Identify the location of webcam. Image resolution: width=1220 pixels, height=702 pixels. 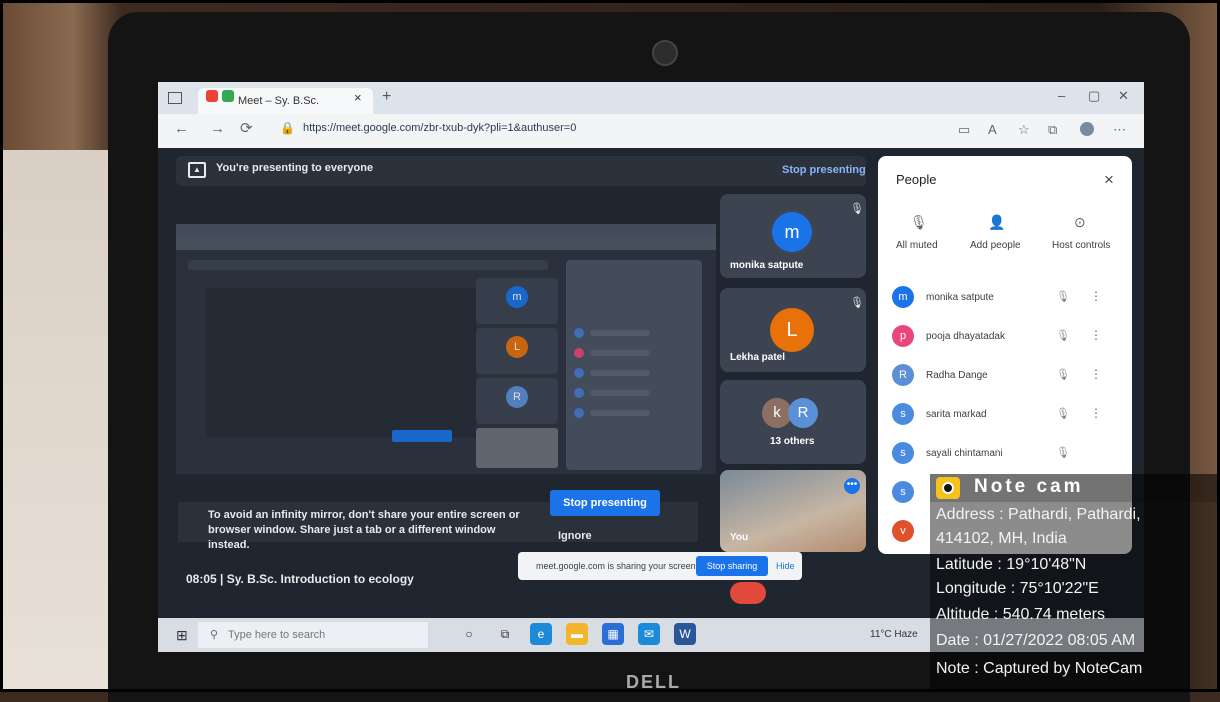
(665, 53).